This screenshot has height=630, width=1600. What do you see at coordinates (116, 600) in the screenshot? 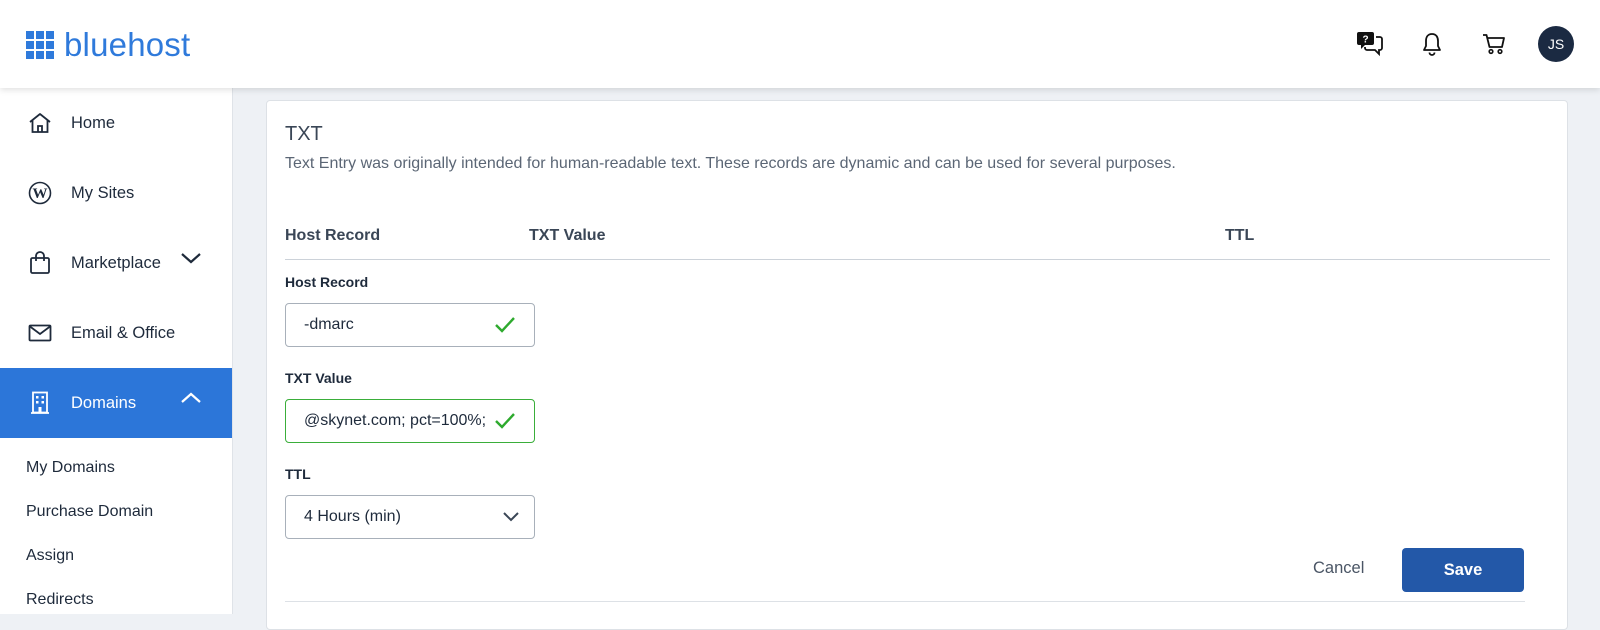
I see `sidebar-subitem-redirects: Redirects` at bounding box center [116, 600].